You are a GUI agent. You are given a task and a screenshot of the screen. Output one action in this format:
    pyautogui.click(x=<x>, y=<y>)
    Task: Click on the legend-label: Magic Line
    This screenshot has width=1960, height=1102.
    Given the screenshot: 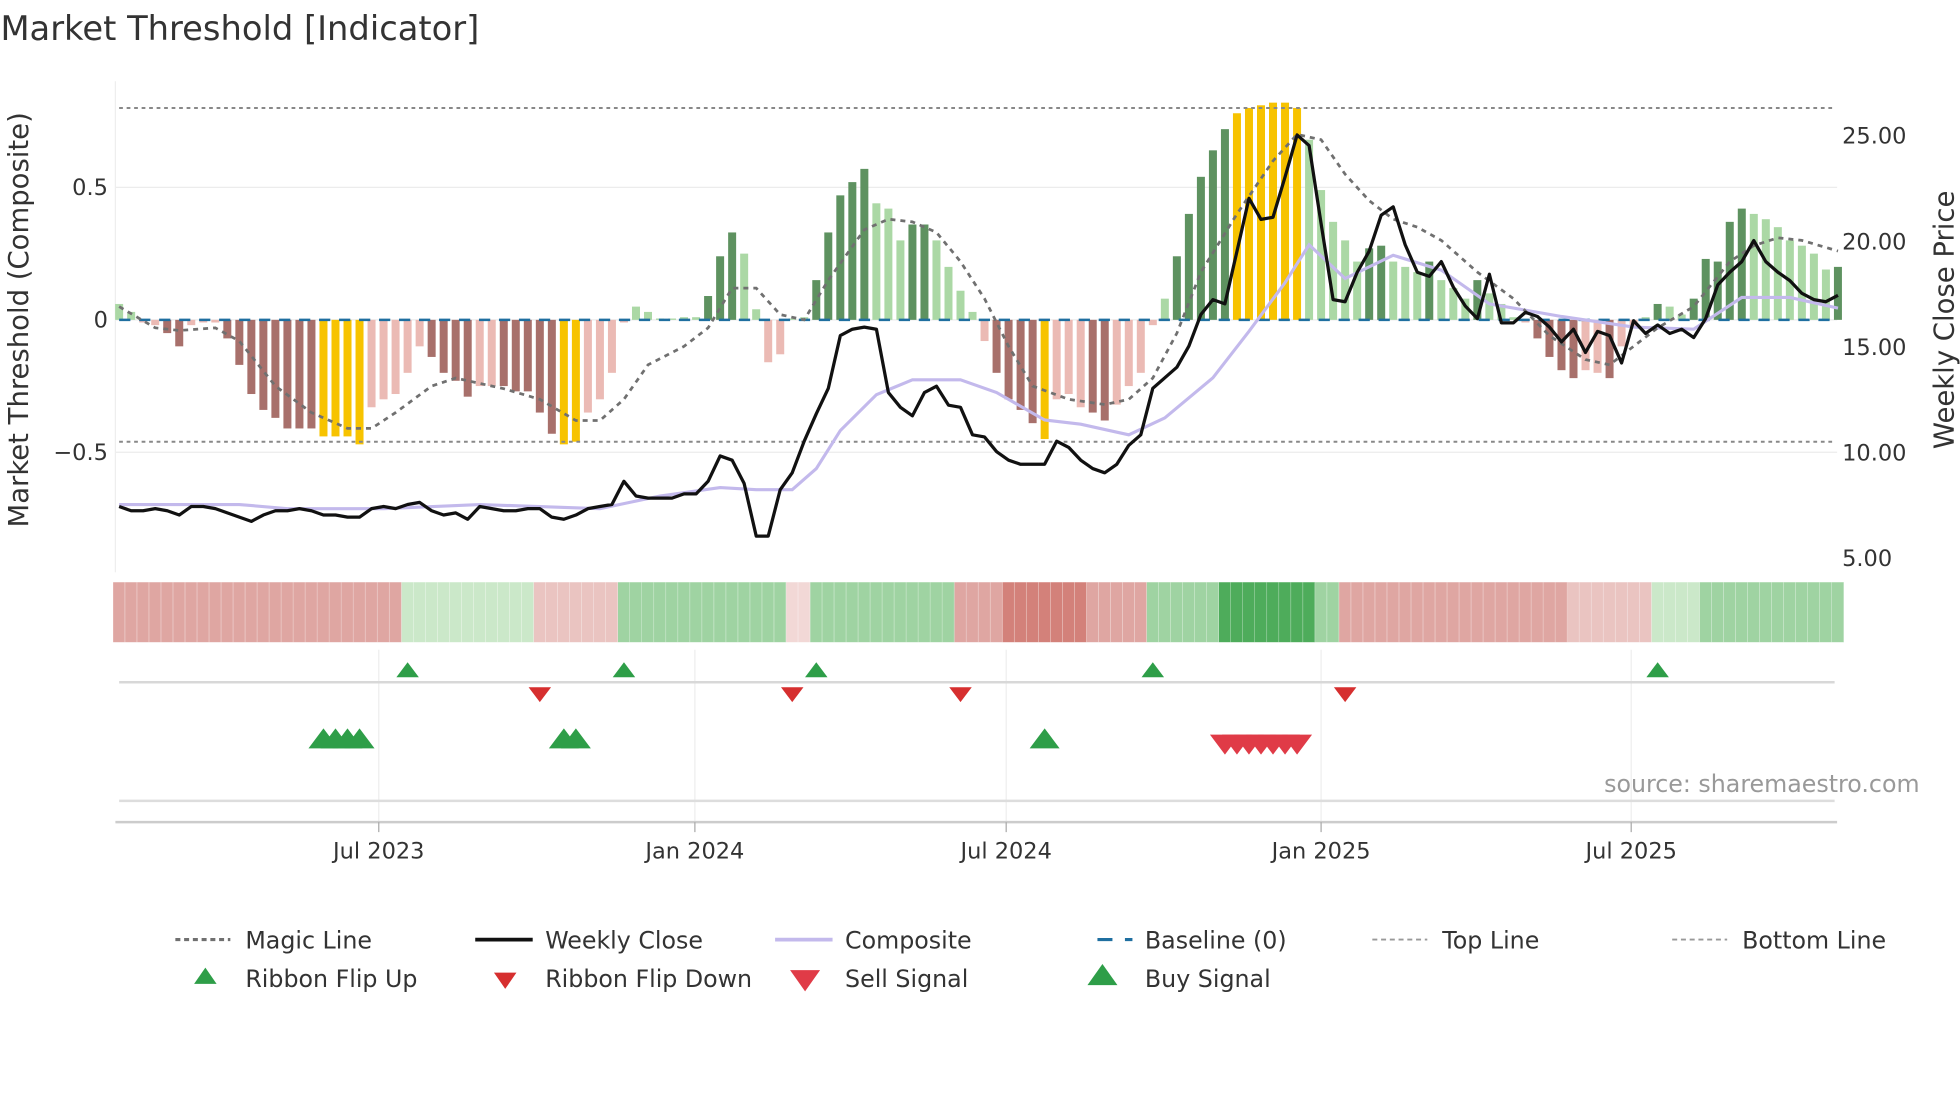 What is the action you would take?
    pyautogui.click(x=308, y=940)
    